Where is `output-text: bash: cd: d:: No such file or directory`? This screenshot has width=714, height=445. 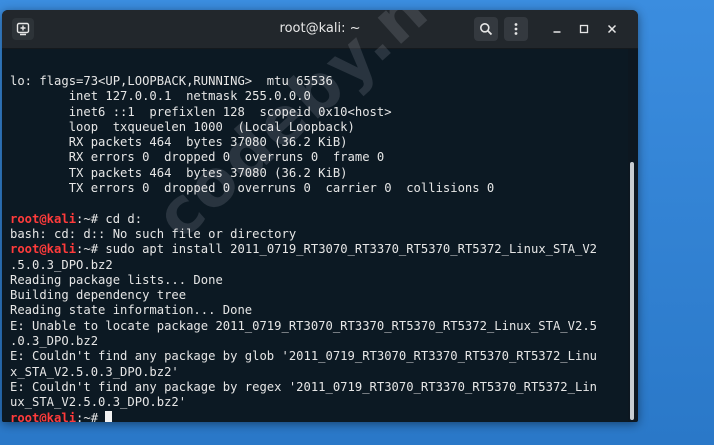
output-text: bash: cd: d:: No such file or directory is located at coordinates (153, 233).